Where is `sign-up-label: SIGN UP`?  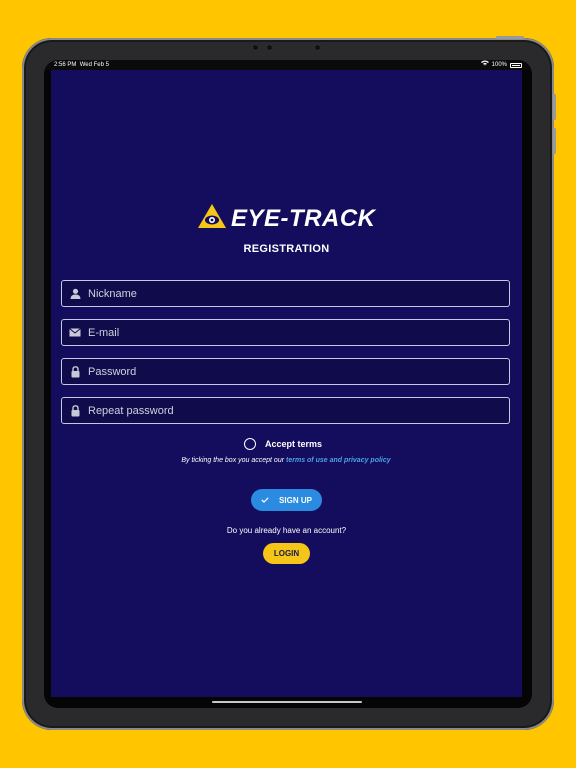
sign-up-label: SIGN UP is located at coordinates (295, 500).